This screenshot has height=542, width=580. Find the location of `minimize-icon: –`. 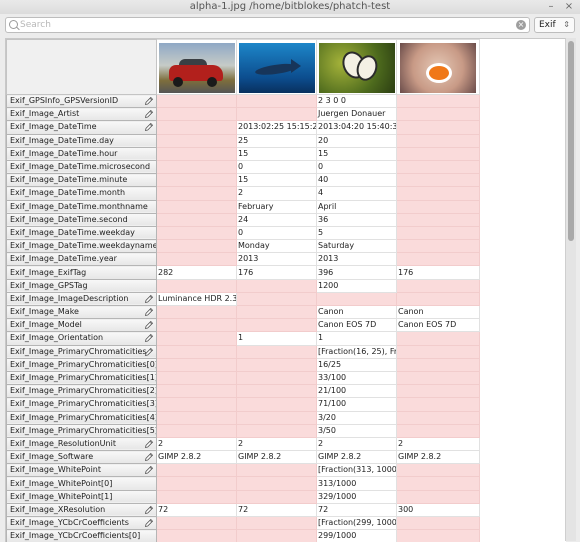

minimize-icon: – is located at coordinates (551, 7).